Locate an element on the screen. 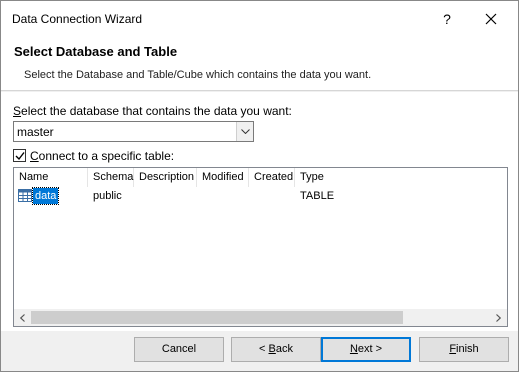 The image size is (519, 372). finish-button: Finish is located at coordinates (464, 349).